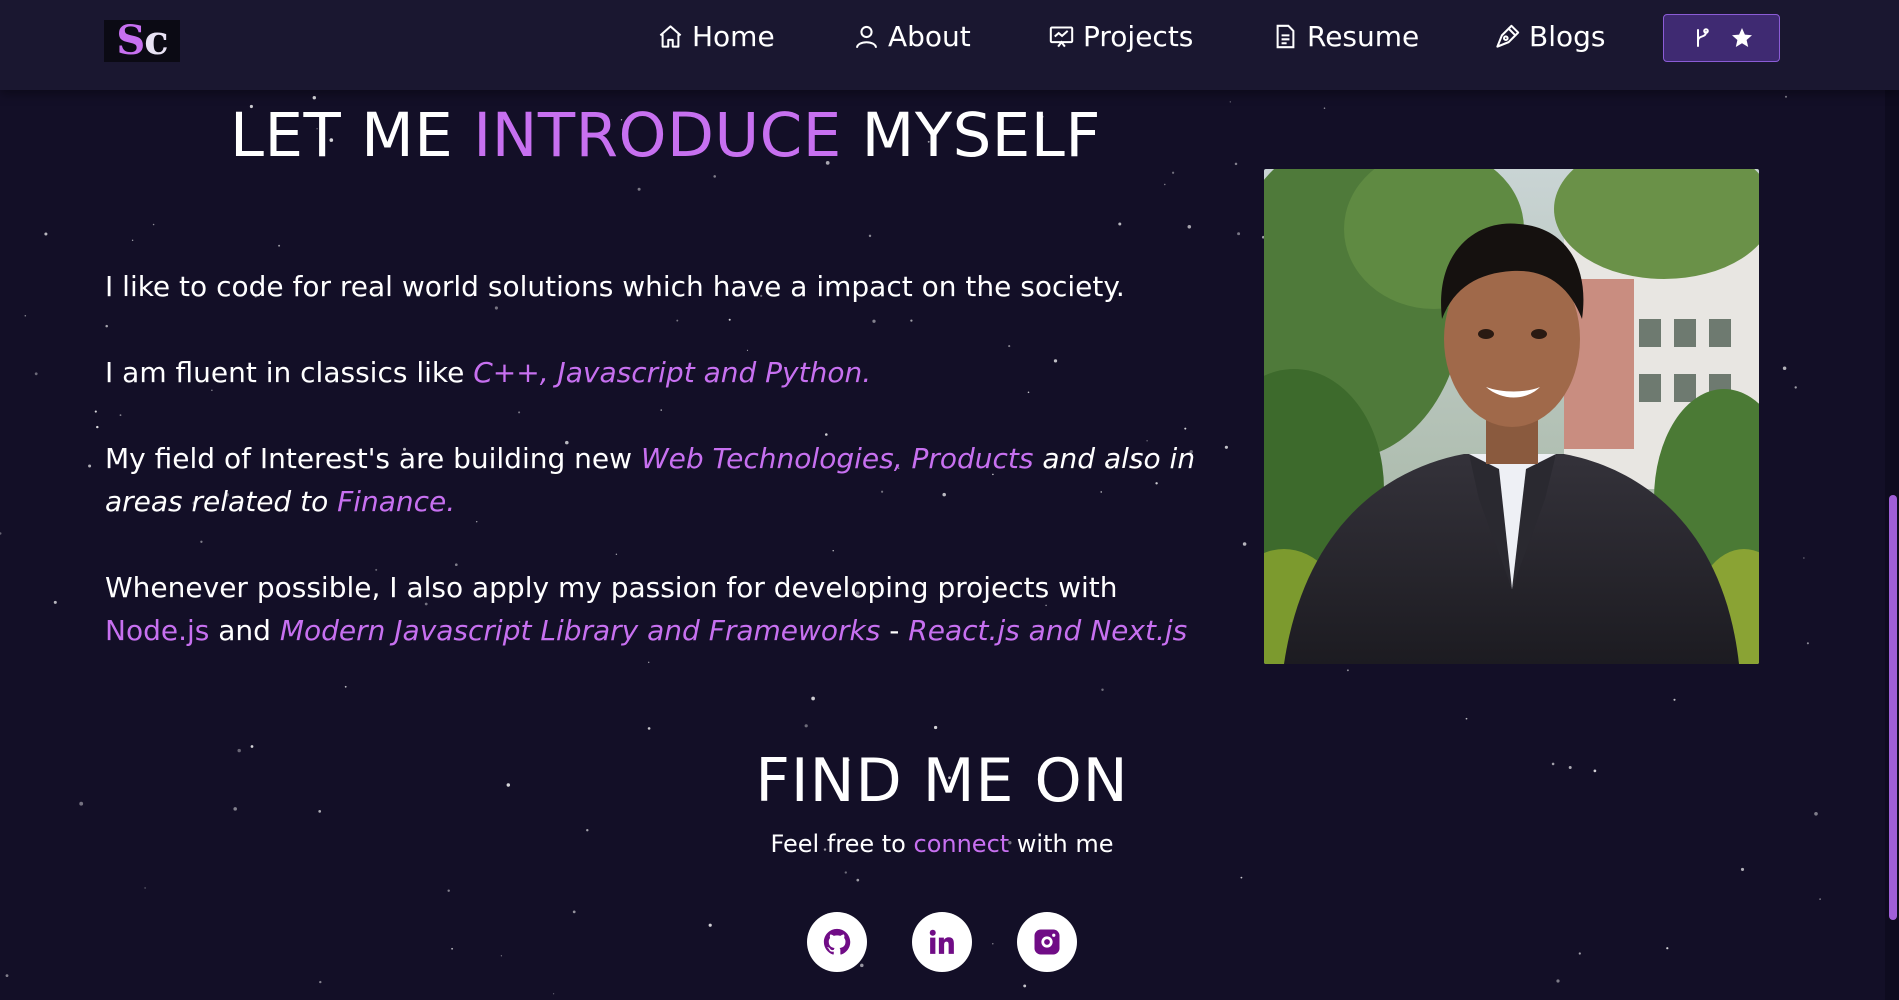 Image resolution: width=1899 pixels, height=1000 pixels. I want to click on git-fork-icon, so click(1702, 37).